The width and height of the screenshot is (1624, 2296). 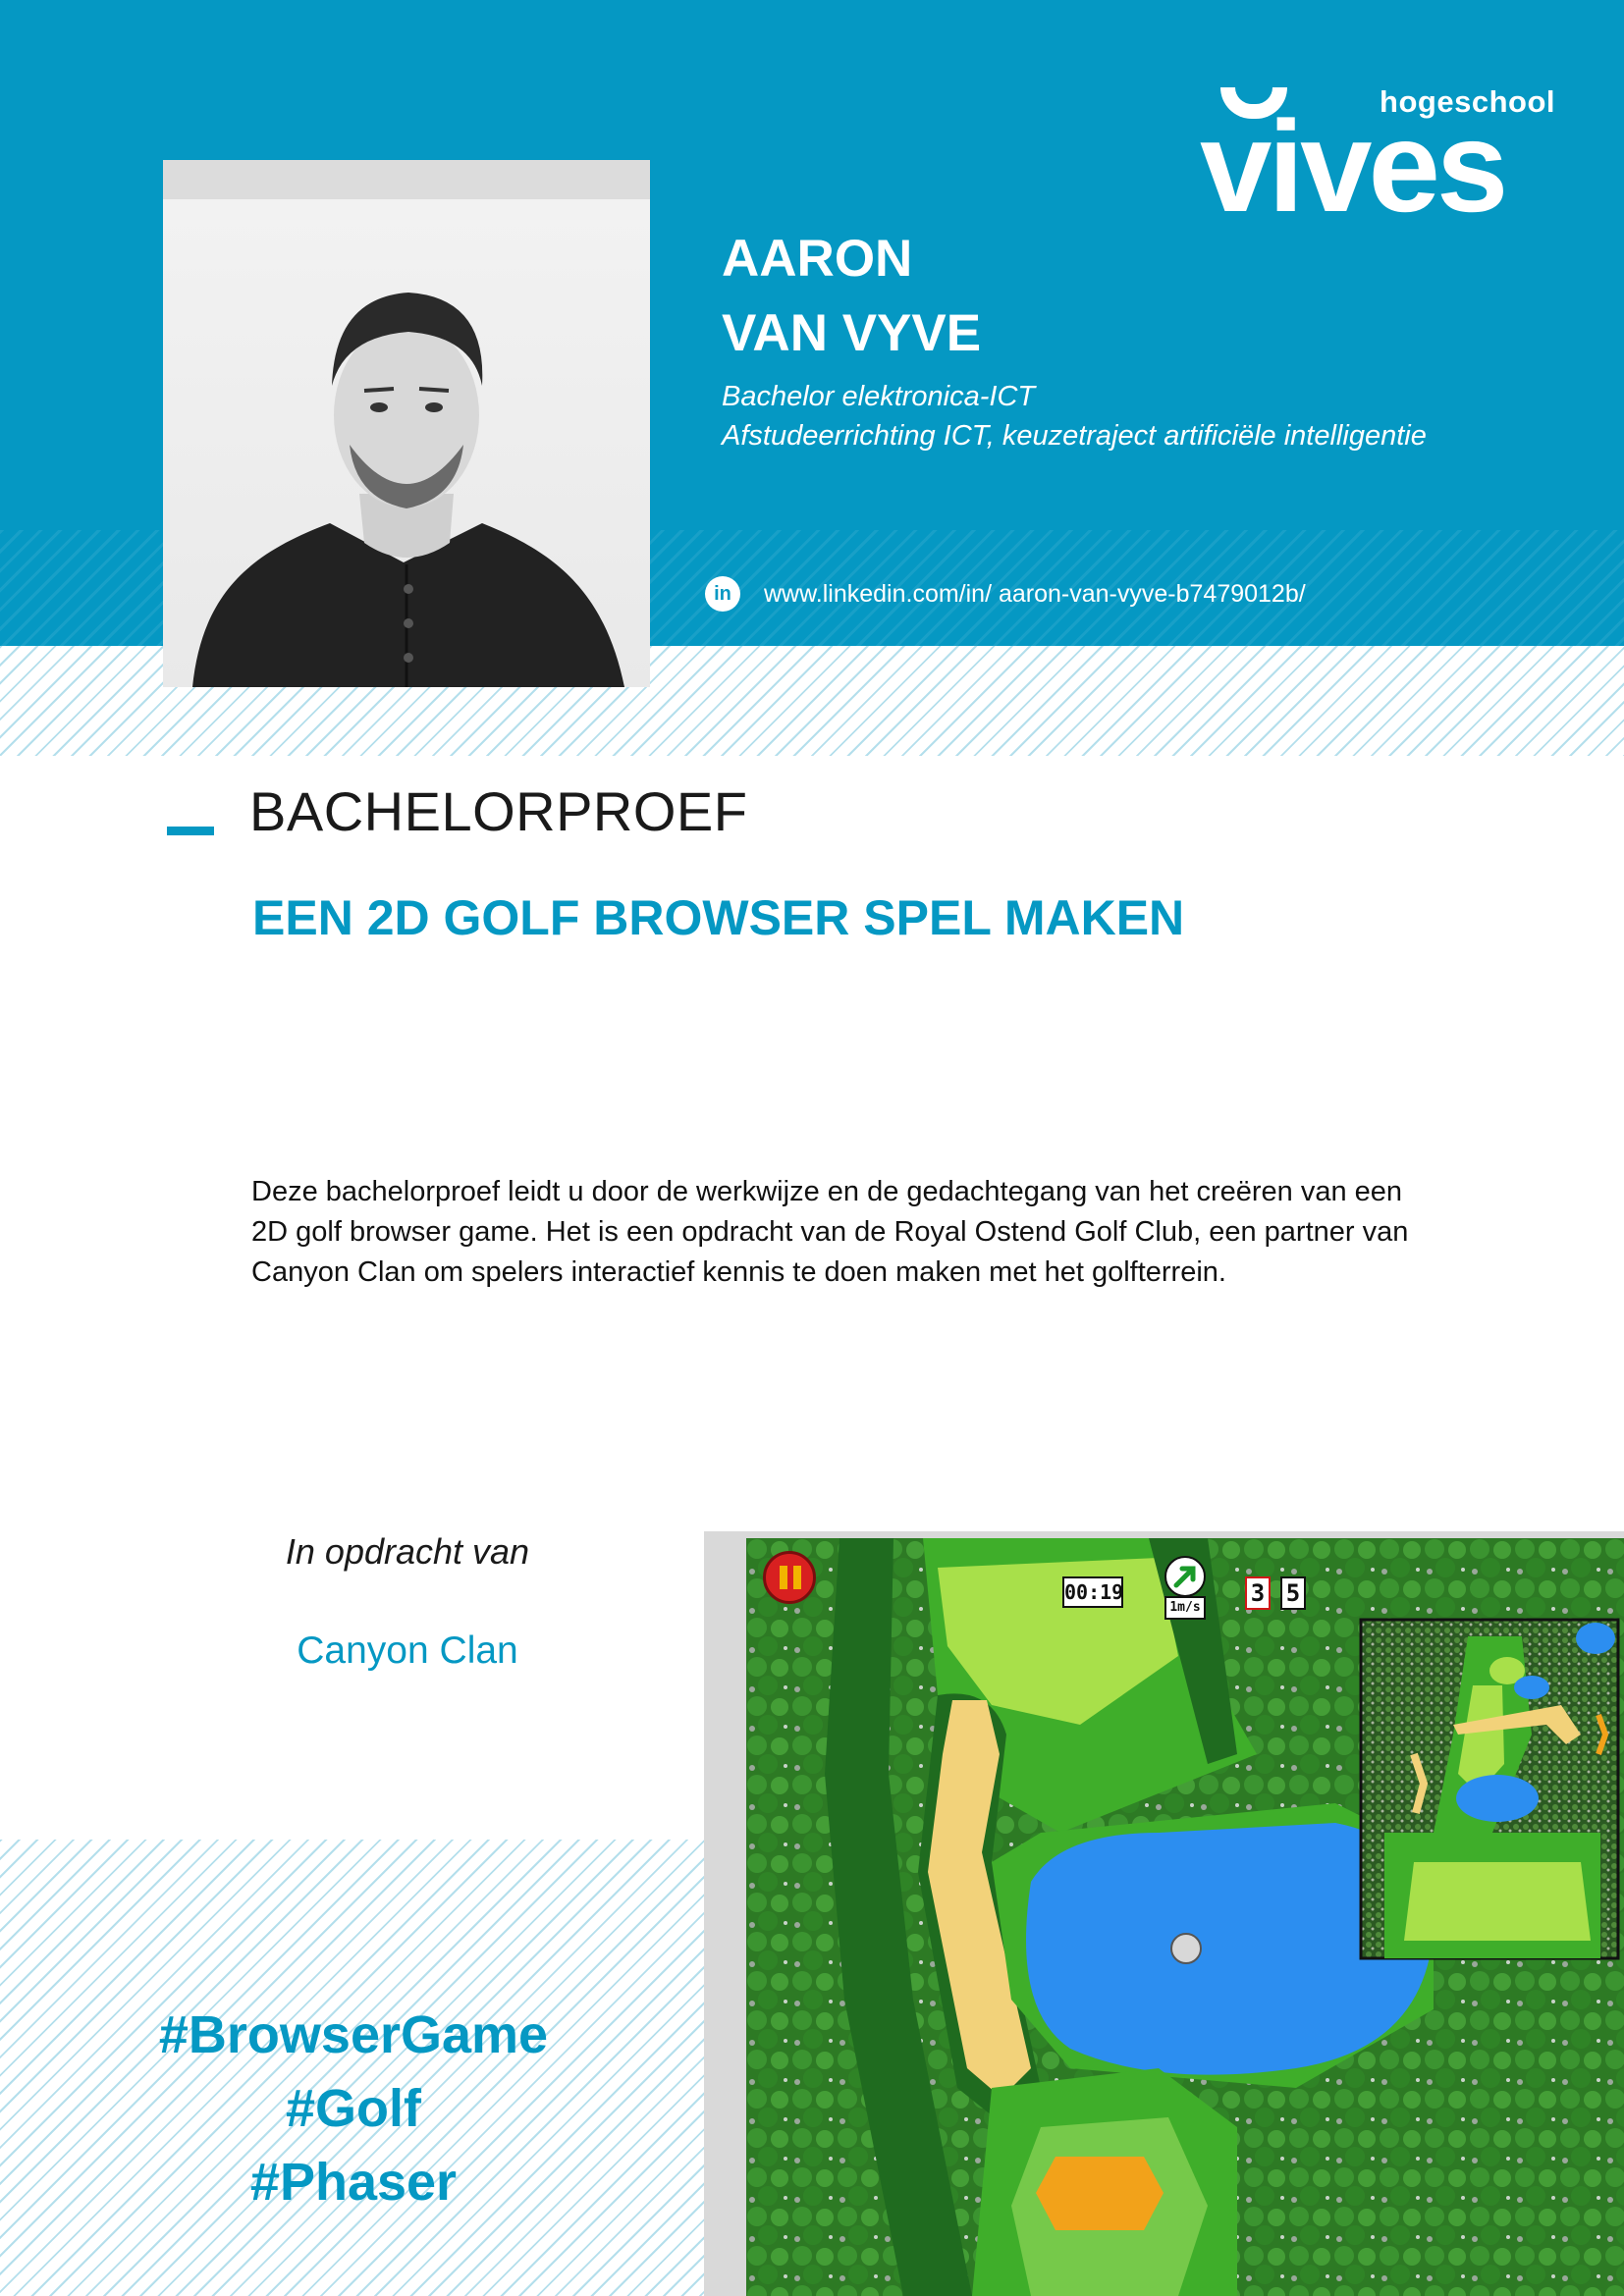 I want to click on profile-photo, so click(x=406, y=443).